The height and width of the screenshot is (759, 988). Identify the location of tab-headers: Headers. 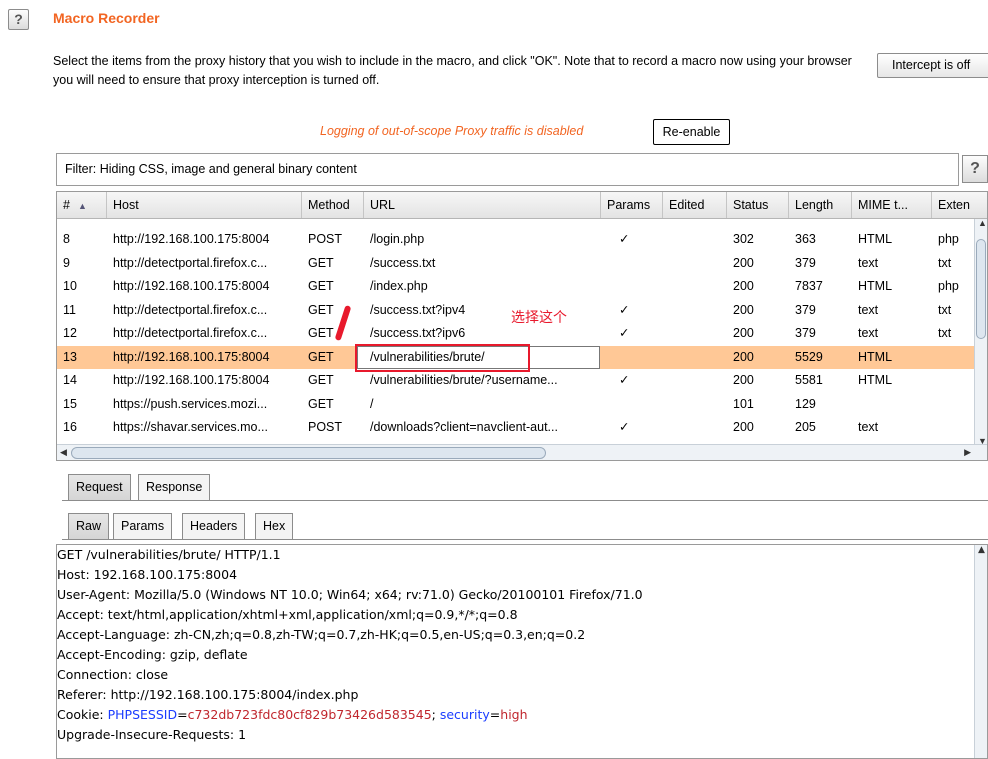
(214, 526).